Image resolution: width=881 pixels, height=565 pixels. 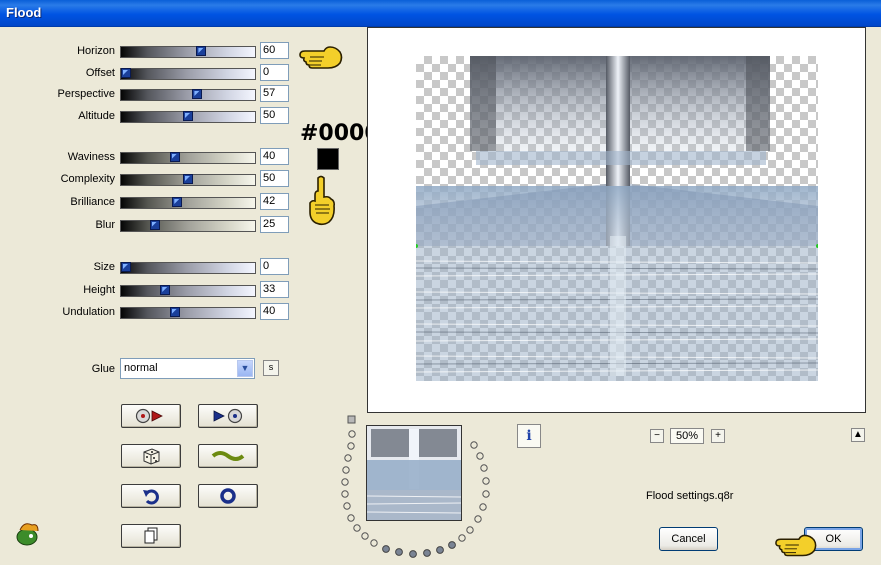 What do you see at coordinates (188, 52) in the screenshot?
I see `slider-horizon` at bounding box center [188, 52].